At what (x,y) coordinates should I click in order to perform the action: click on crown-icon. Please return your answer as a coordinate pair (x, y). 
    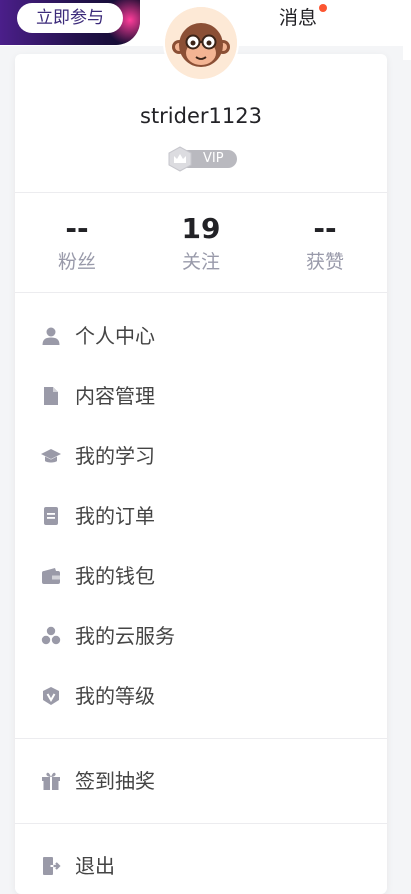
    Looking at the image, I should click on (180, 159).